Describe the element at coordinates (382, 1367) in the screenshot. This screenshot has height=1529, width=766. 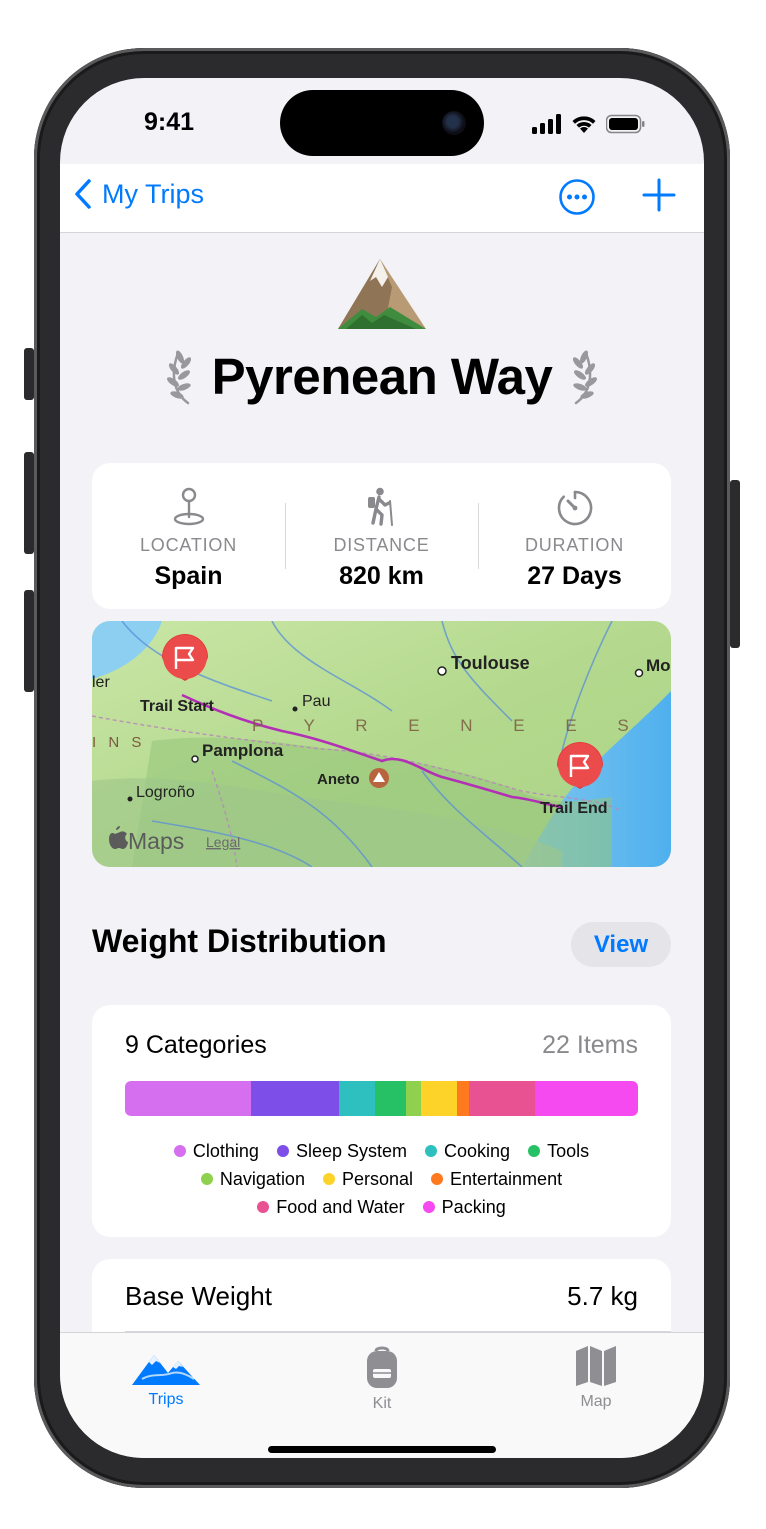
I see `backpack-icon` at that location.